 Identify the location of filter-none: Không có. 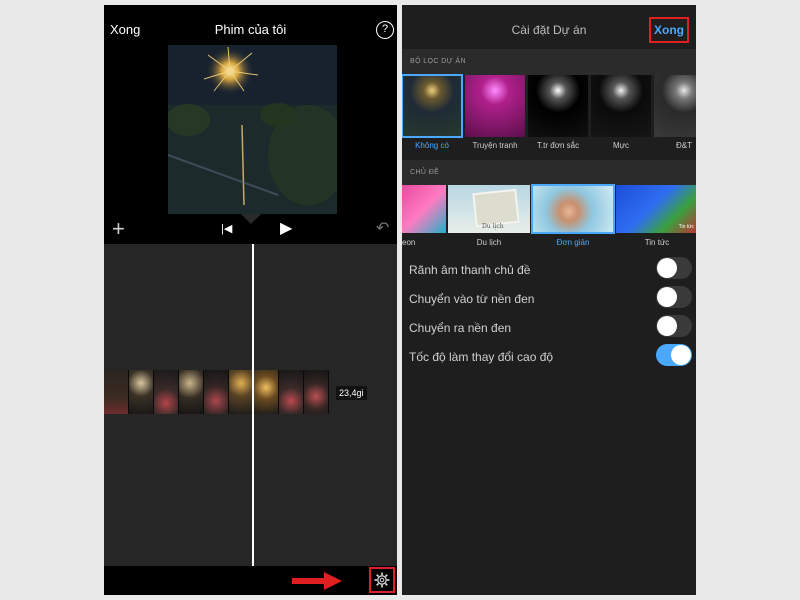
(432, 112).